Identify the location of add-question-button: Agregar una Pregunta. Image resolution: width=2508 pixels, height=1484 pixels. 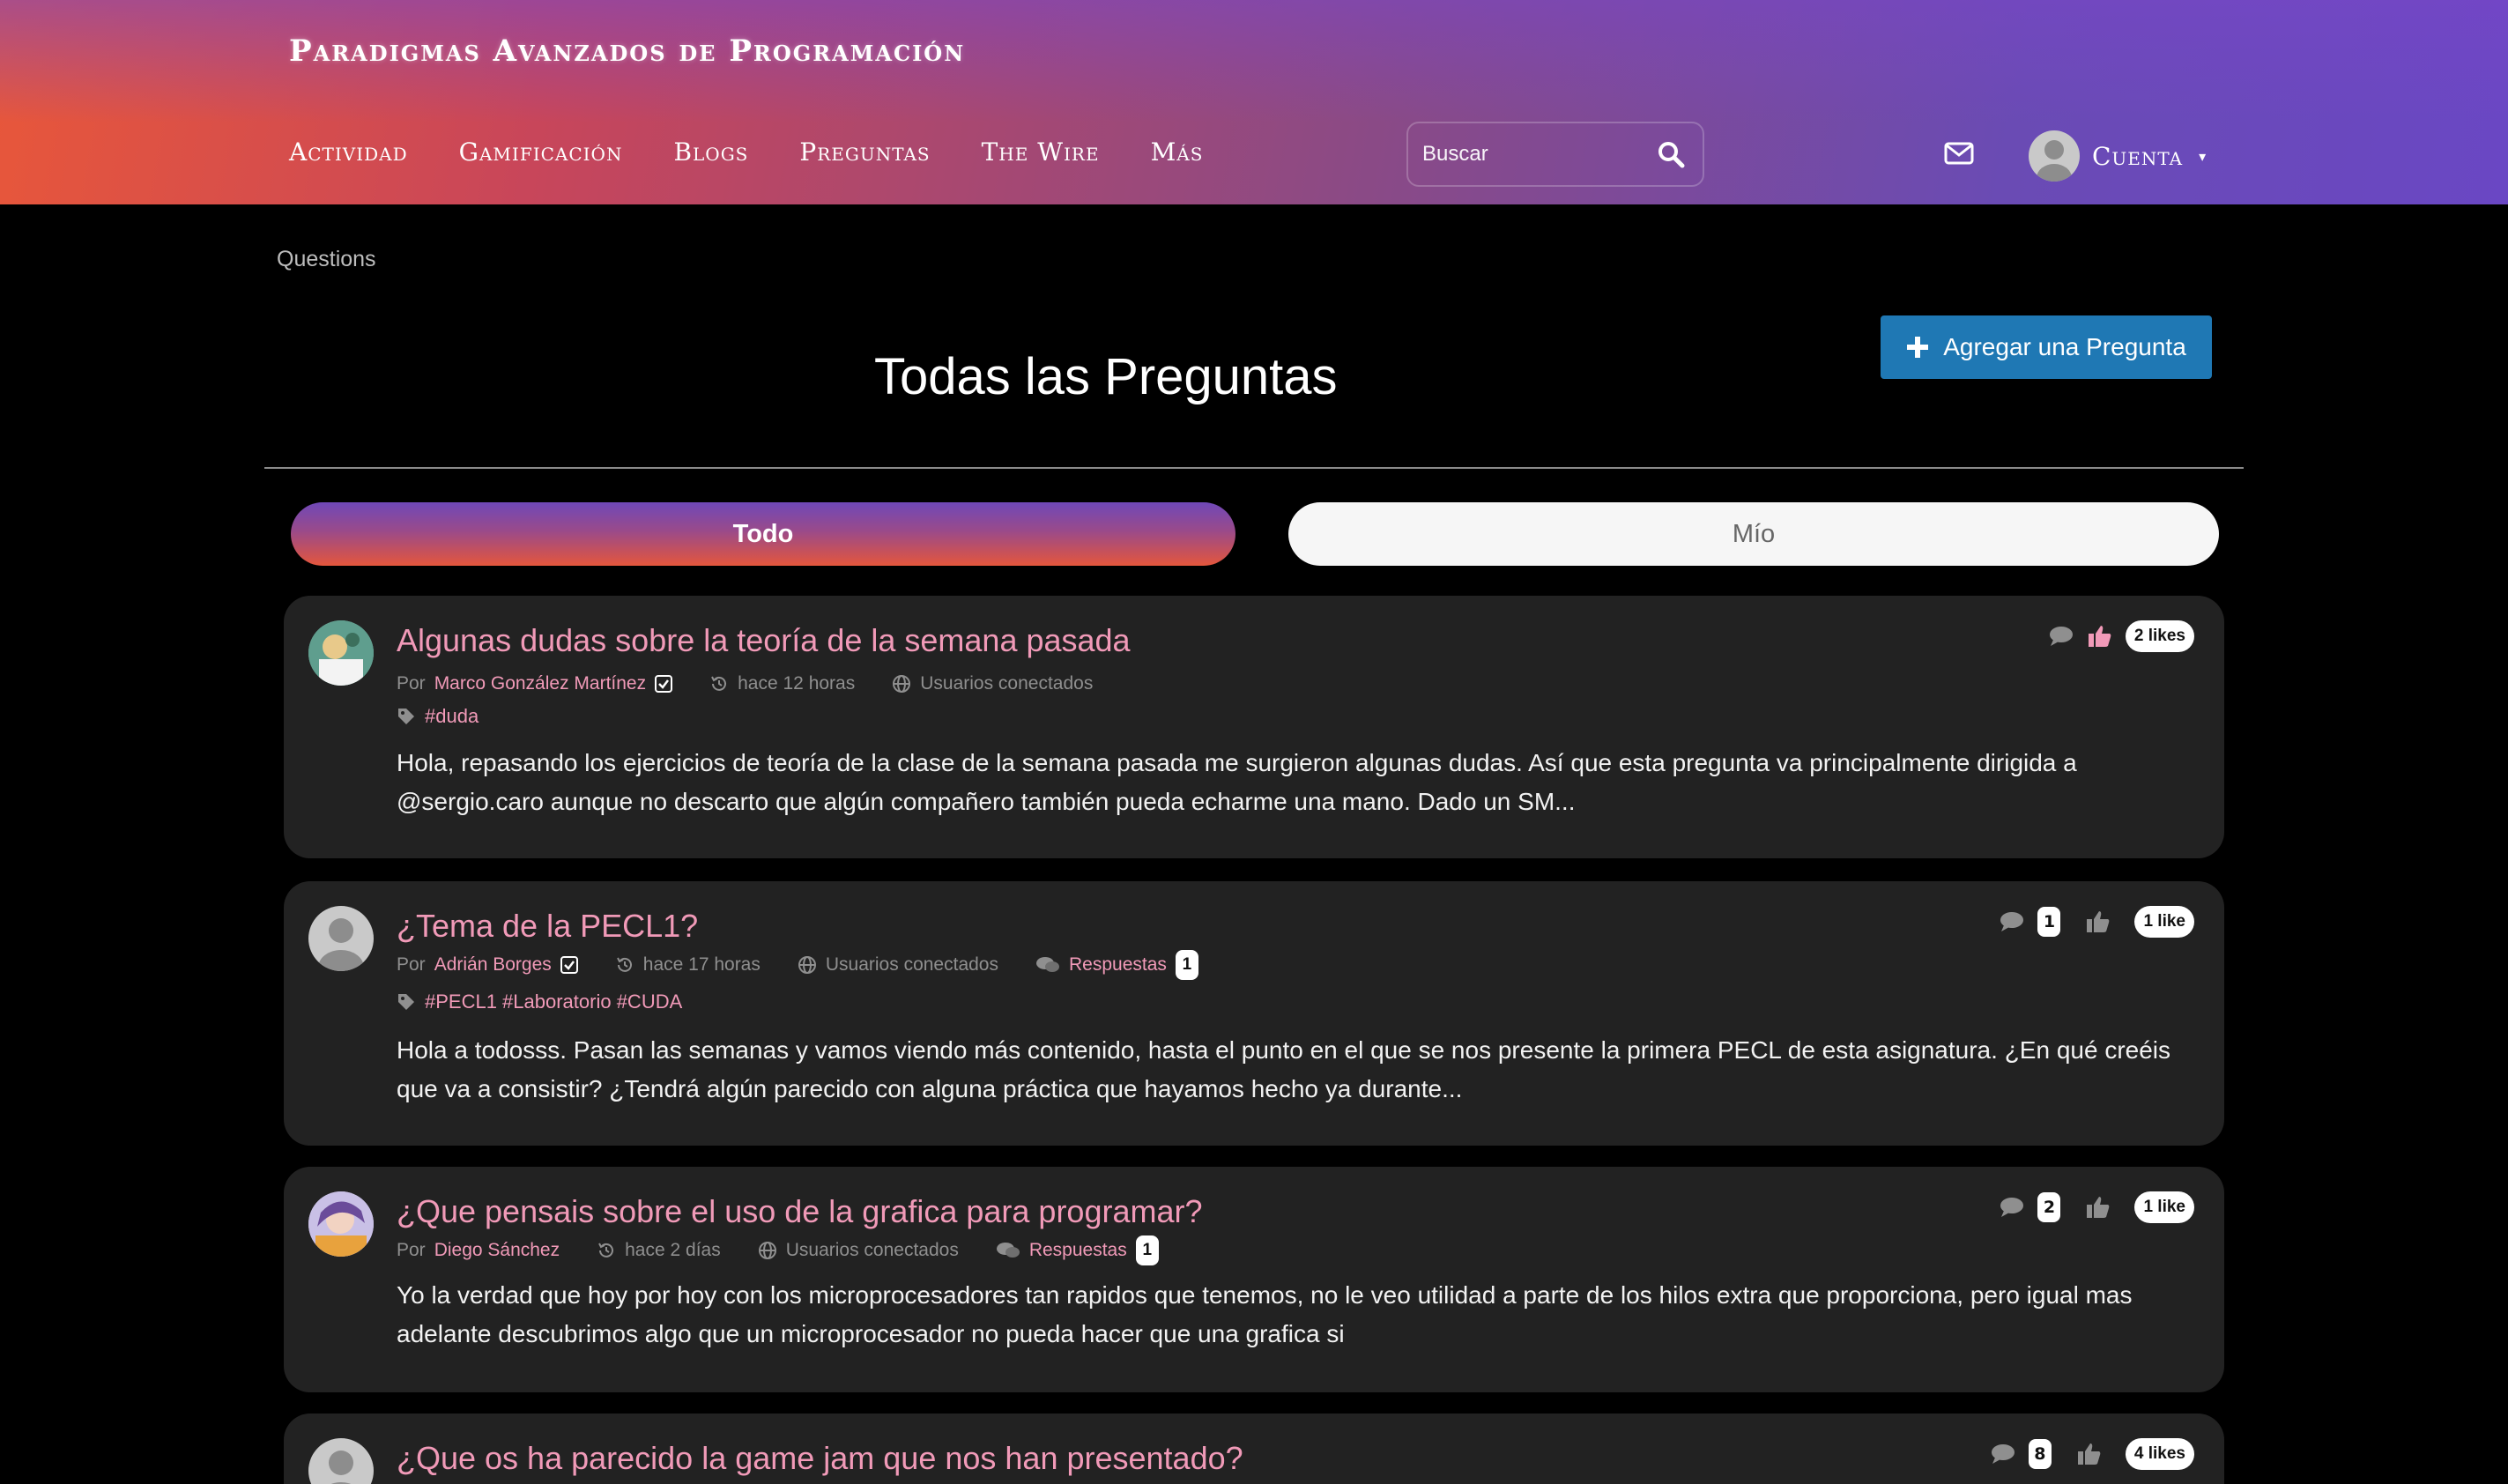
(2047, 347).